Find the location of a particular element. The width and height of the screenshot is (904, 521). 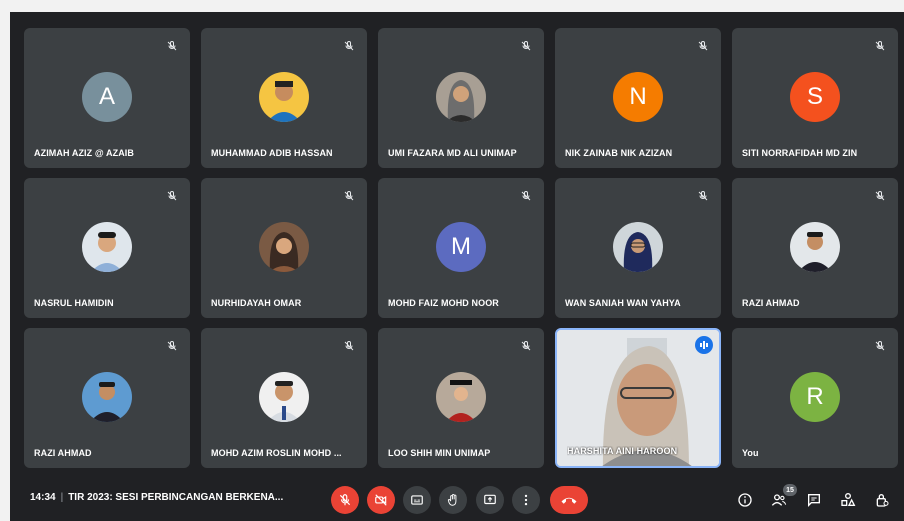

participant-name: SITI NORRAFIDAH MD ZIN is located at coordinates (800, 153).